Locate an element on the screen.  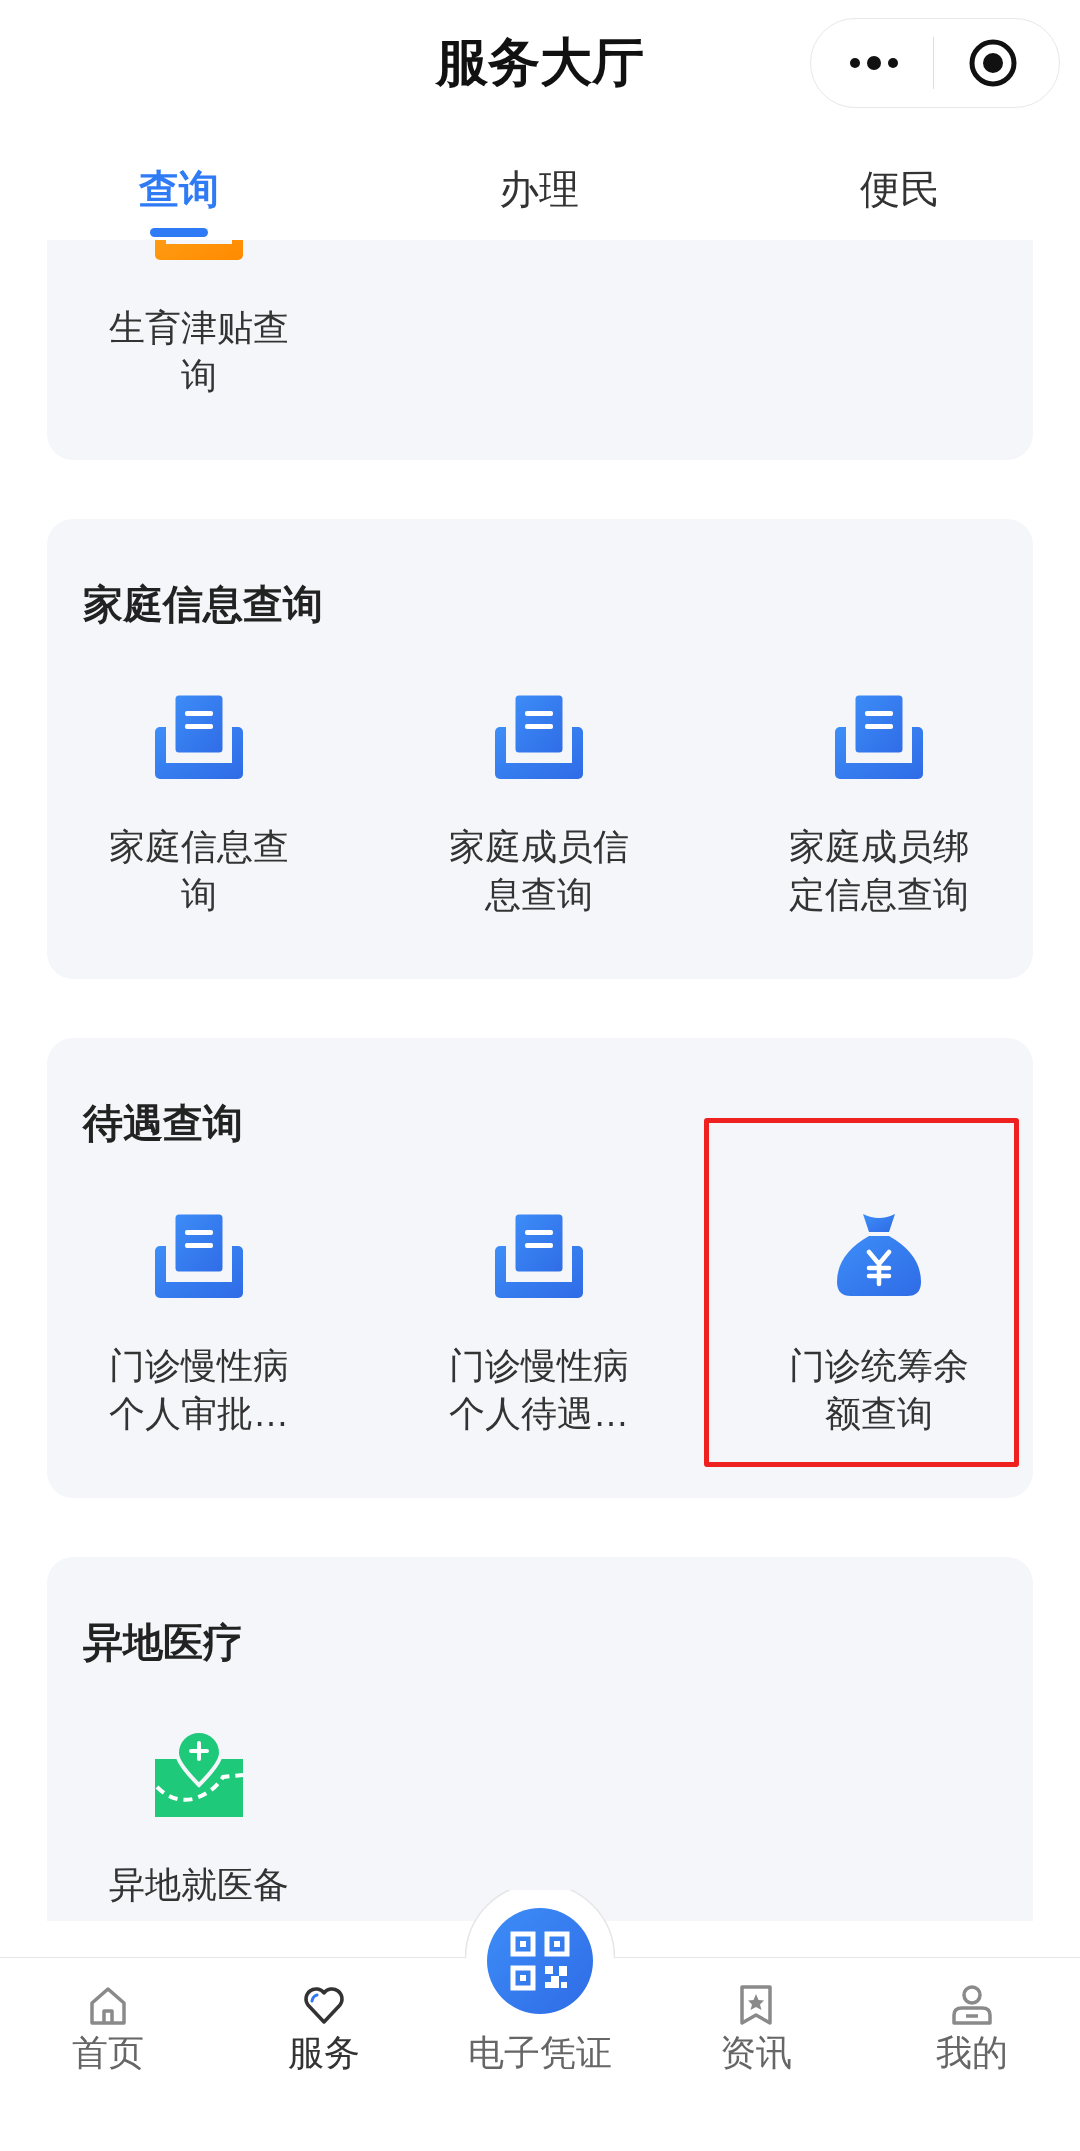
service-item: 家庭信息查询 is located at coordinates (199, 871).